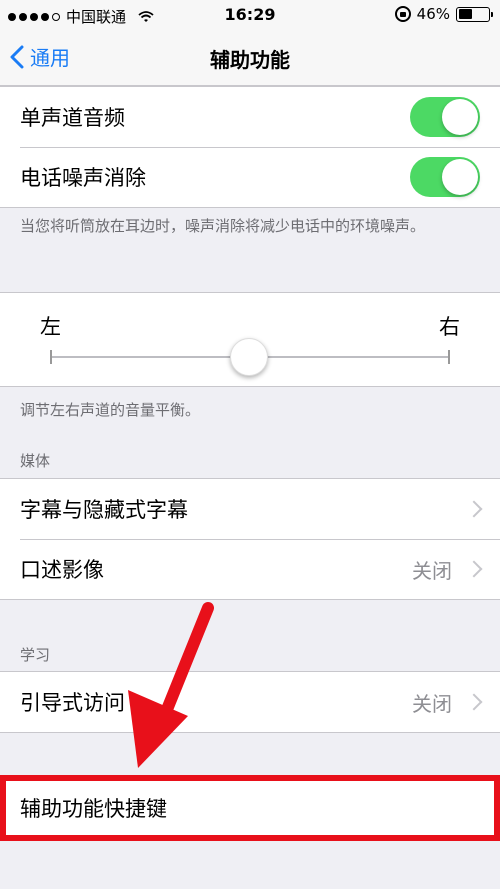  I want to click on highlight-annotation-box: 辅助功能快捷键, so click(250, 808).